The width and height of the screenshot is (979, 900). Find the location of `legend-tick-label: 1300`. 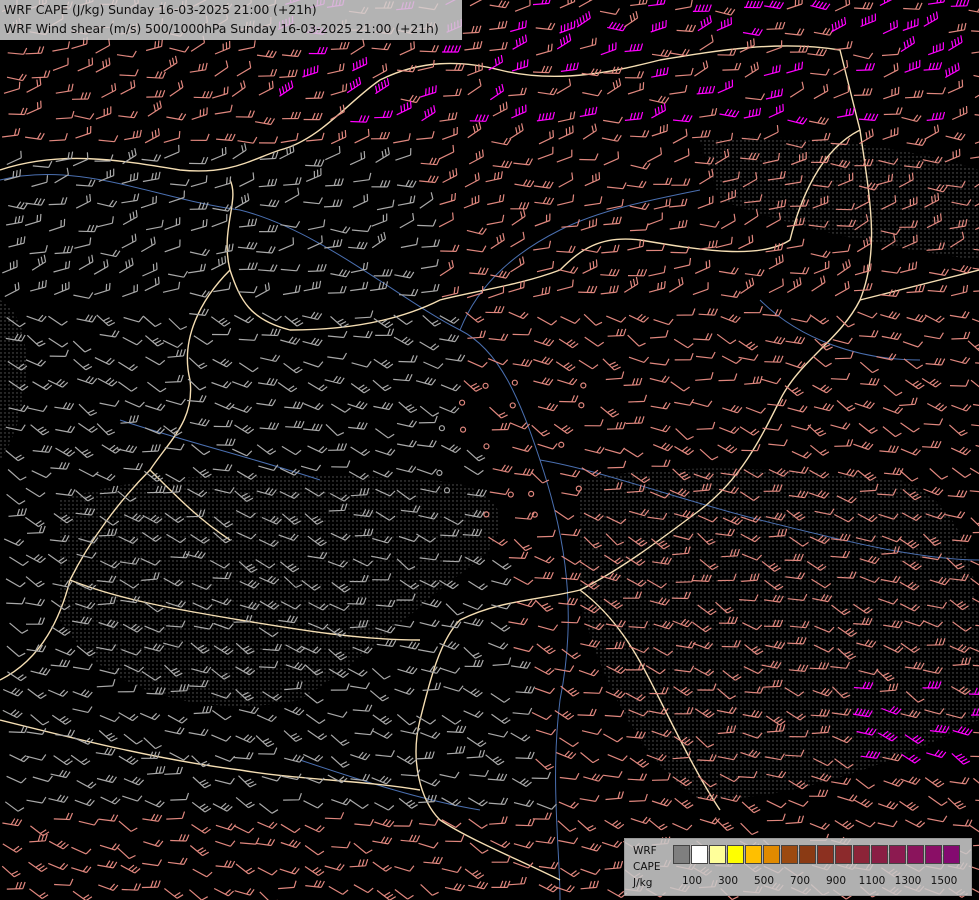

legend-tick-label: 1300 is located at coordinates (908, 881).